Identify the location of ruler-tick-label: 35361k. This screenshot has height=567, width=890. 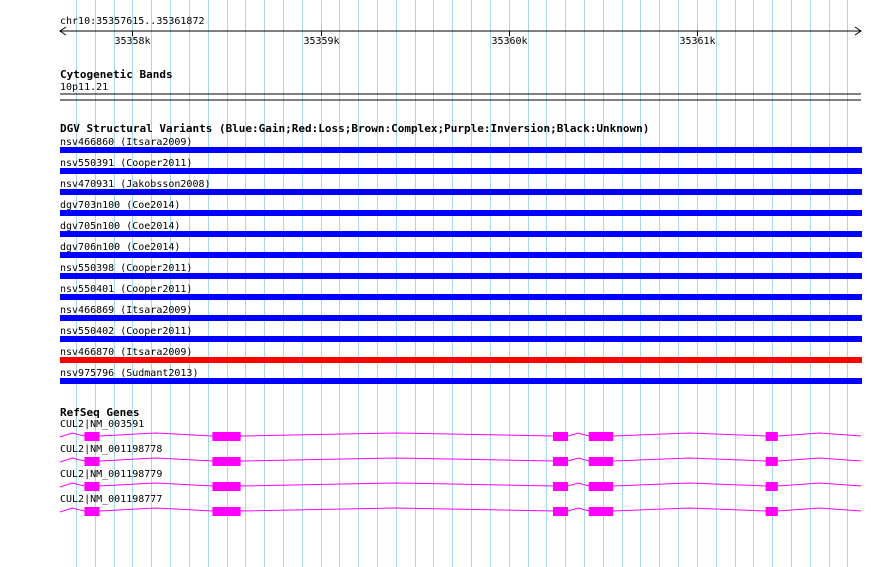
(697, 41).